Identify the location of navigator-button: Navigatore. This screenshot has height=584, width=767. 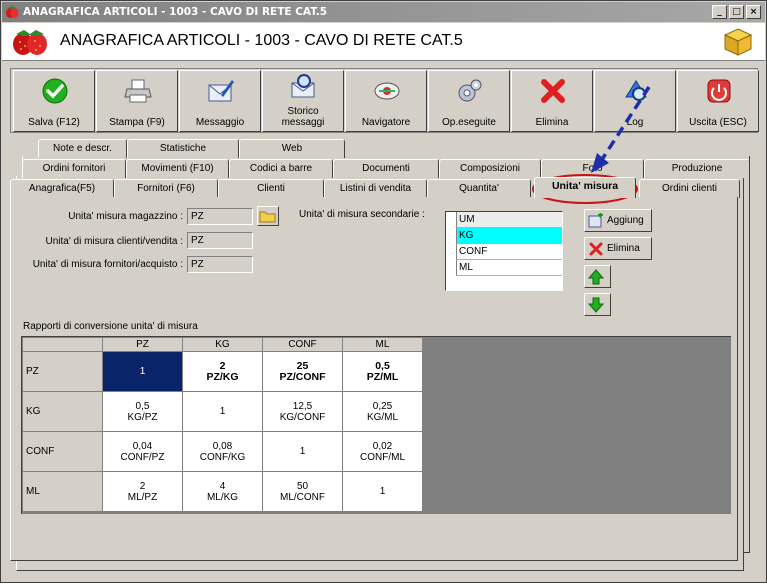
(386, 101).